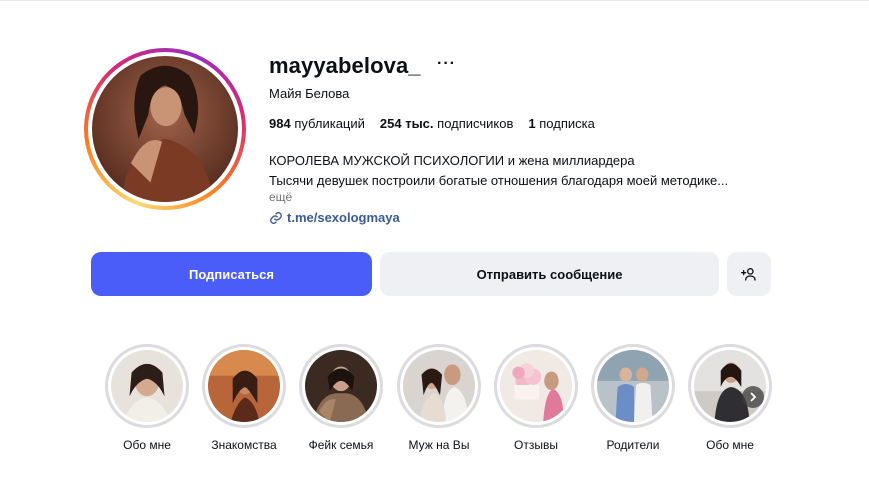 The height and width of the screenshot is (487, 869). I want to click on suggested-users-button, so click(749, 274).